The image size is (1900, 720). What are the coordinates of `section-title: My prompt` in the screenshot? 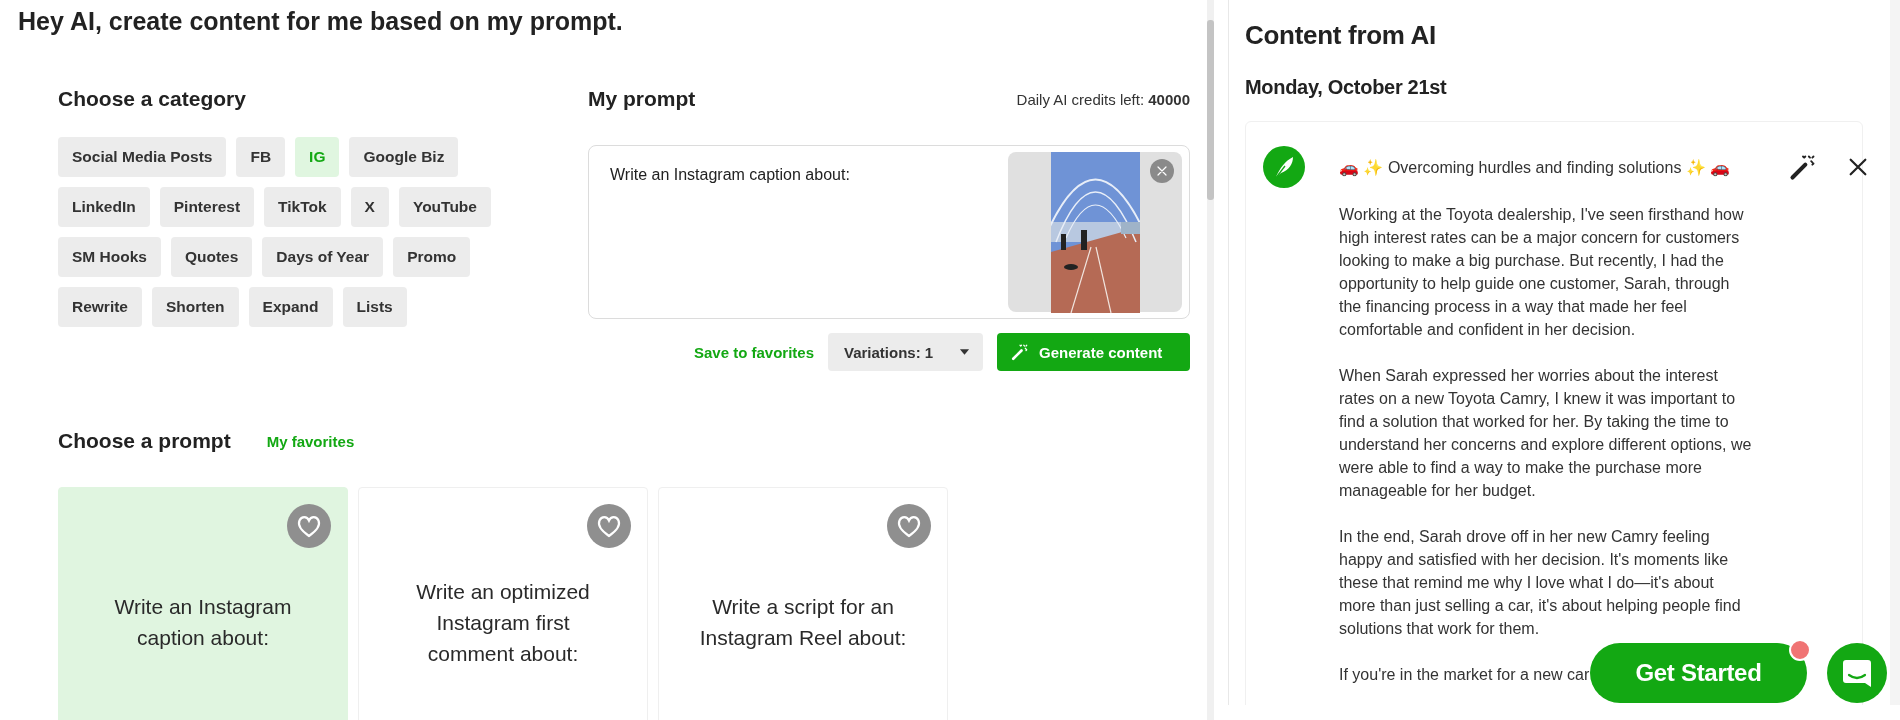 It's located at (642, 99).